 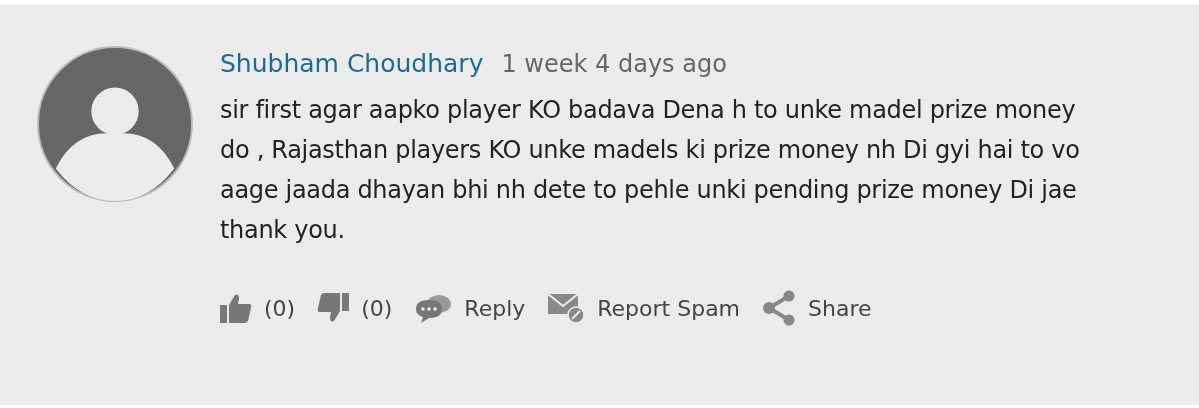 What do you see at coordinates (614, 64) in the screenshot?
I see `comment-time: 1 week 4 days ago` at bounding box center [614, 64].